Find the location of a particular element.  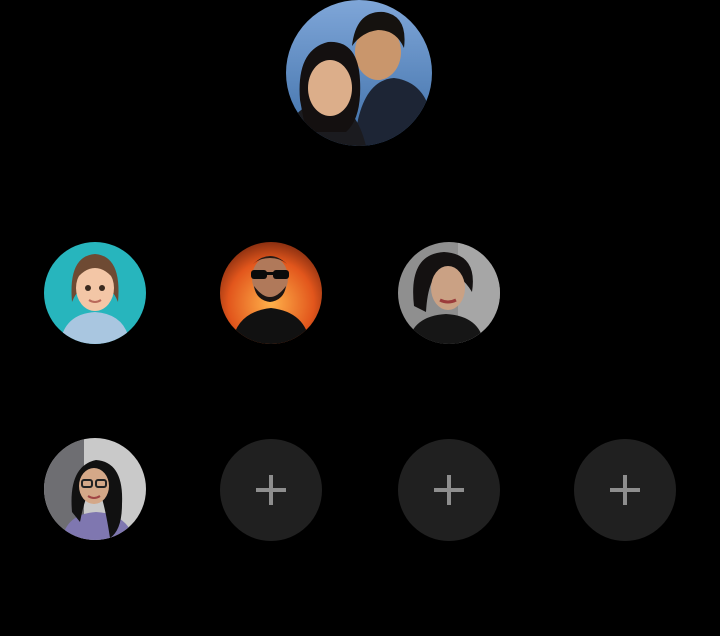

couple-photo-icon is located at coordinates (359, 73).